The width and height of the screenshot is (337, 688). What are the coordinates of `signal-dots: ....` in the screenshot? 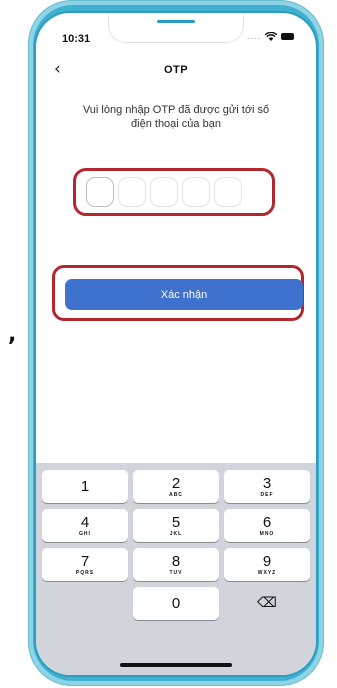 It's located at (253, 36).